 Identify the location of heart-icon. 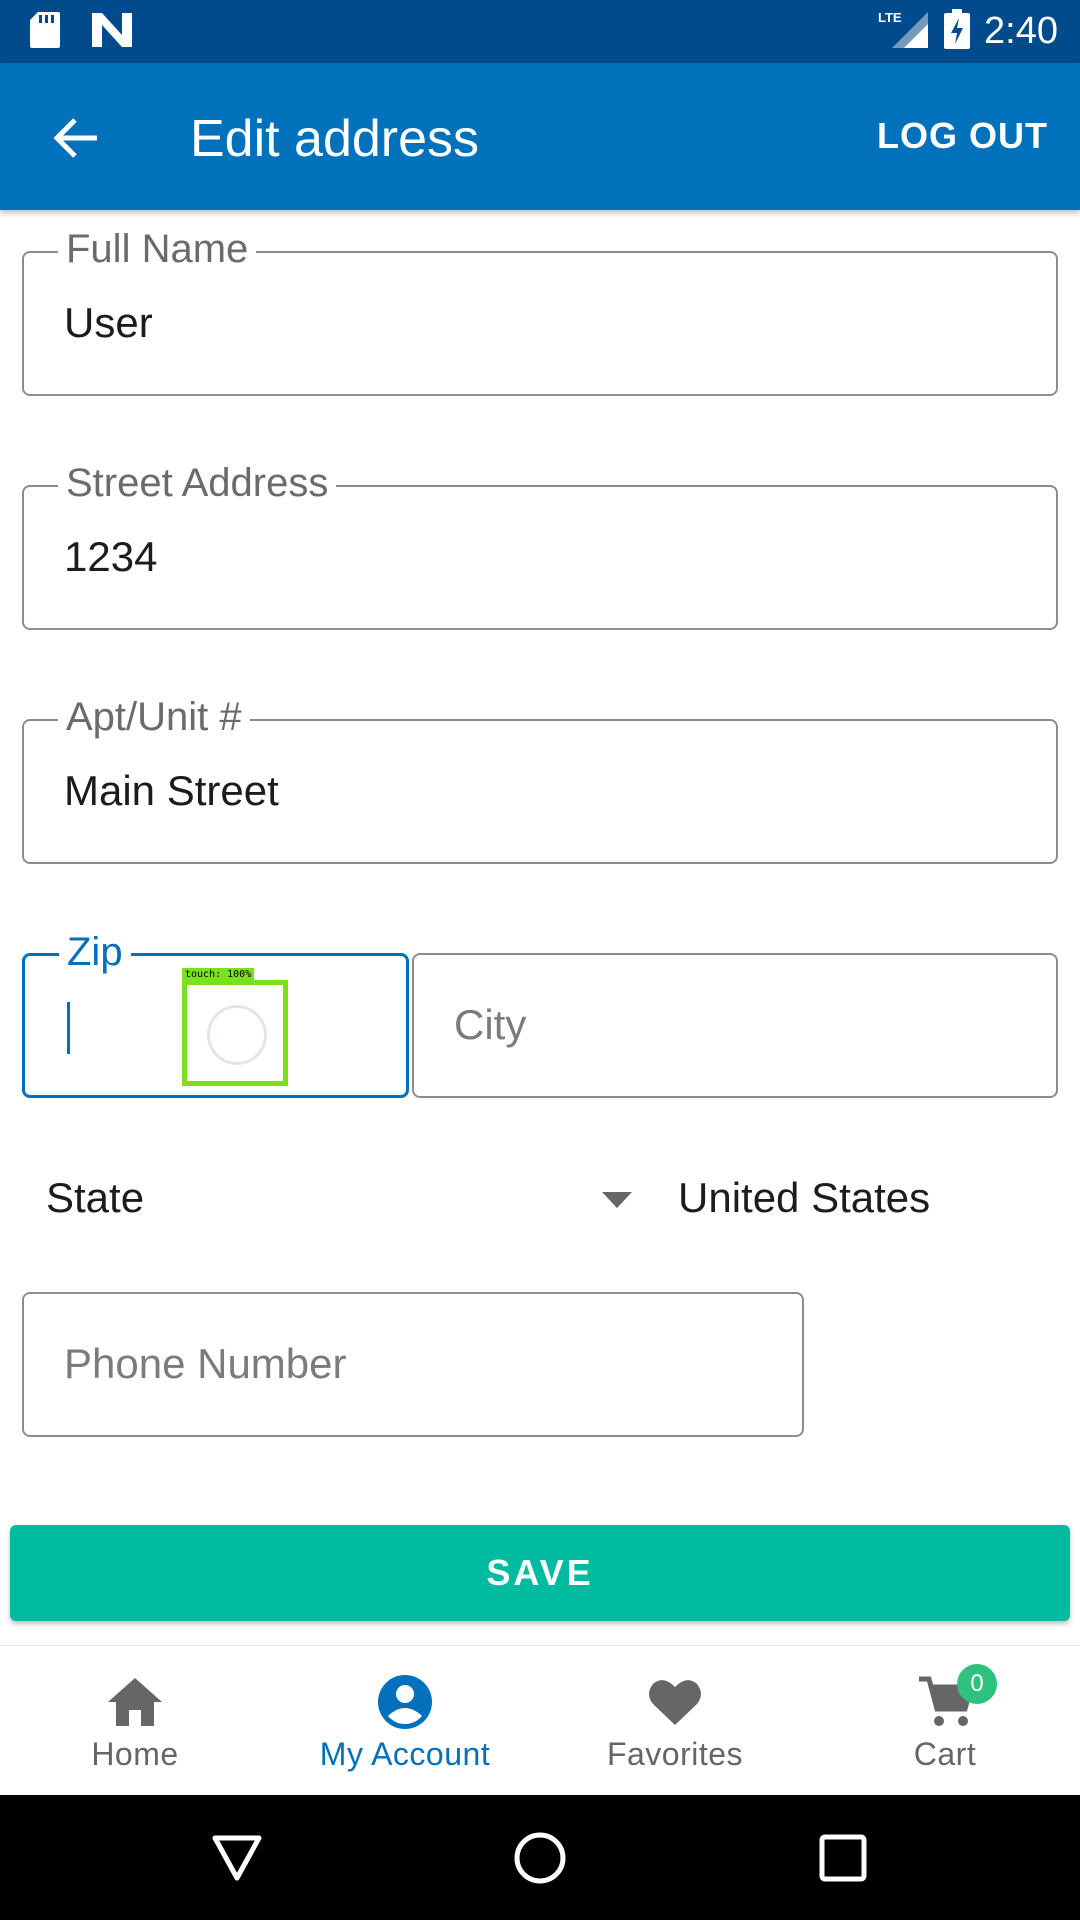
(675, 1702).